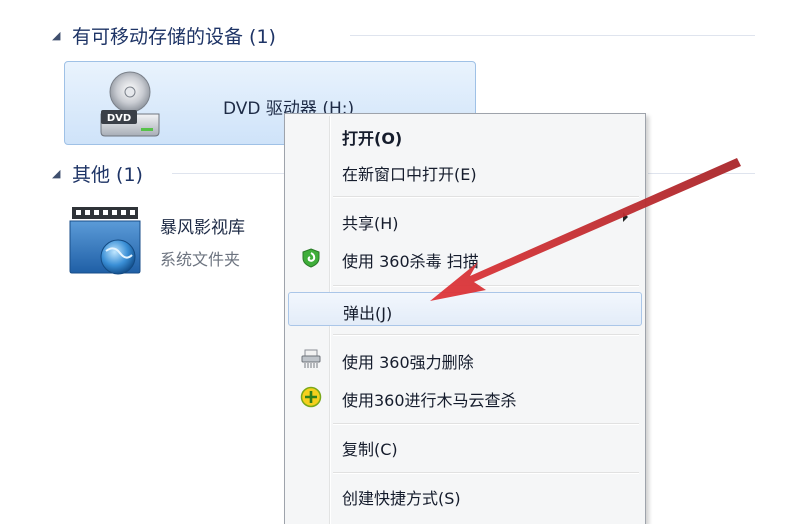 The image size is (800, 524). What do you see at coordinates (178, 241) in the screenshot?
I see `video-library-item: 暴风影视库 系统文件夹` at bounding box center [178, 241].